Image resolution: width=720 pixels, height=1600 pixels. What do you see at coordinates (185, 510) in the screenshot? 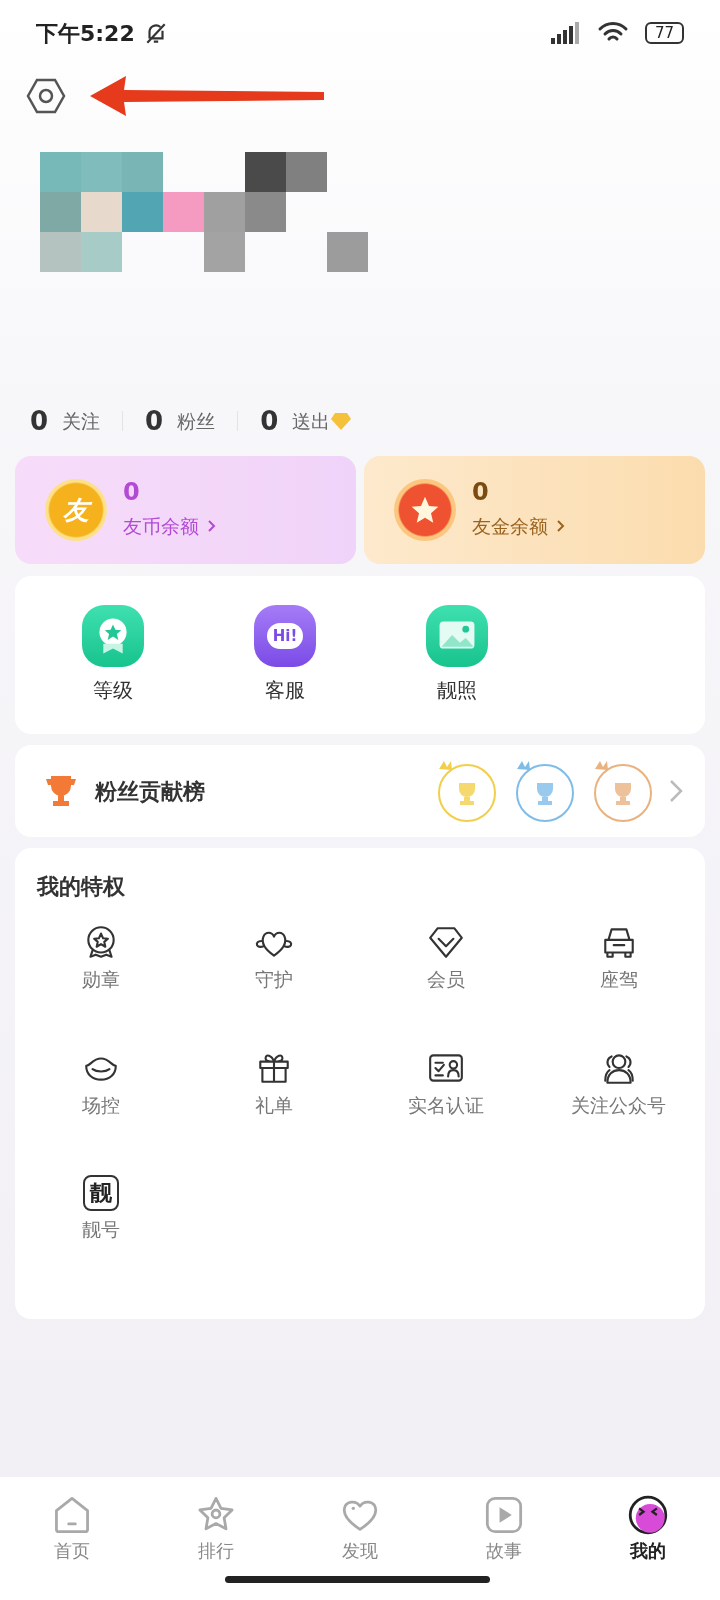
I see `wallet-card: 友 0 友币余额` at bounding box center [185, 510].